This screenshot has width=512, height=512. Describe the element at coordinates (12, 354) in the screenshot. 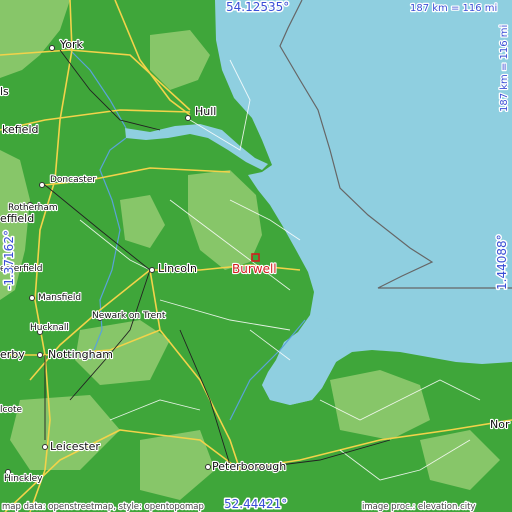

I see `label-derby-cropped: erby` at that location.